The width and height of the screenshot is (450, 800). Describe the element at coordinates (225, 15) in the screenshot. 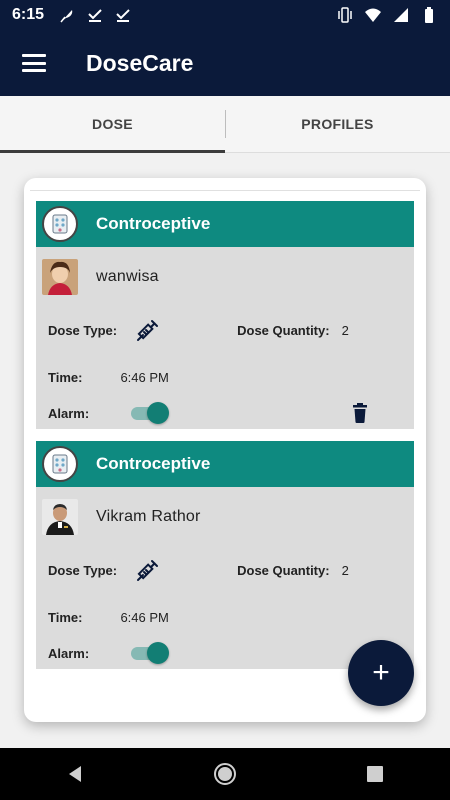

I see `status-bar: 6:15` at that location.